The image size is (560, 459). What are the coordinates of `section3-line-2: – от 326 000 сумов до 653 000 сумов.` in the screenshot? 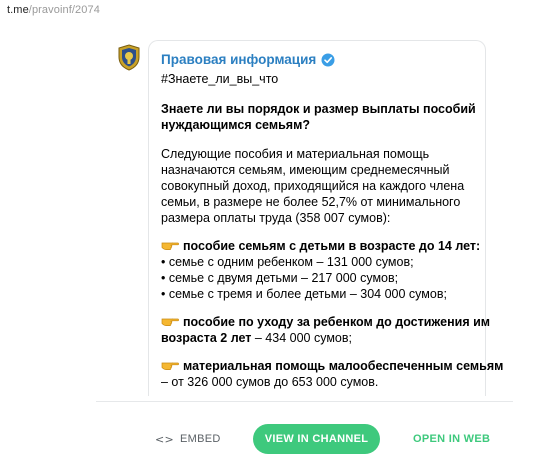 It's located at (270, 382).